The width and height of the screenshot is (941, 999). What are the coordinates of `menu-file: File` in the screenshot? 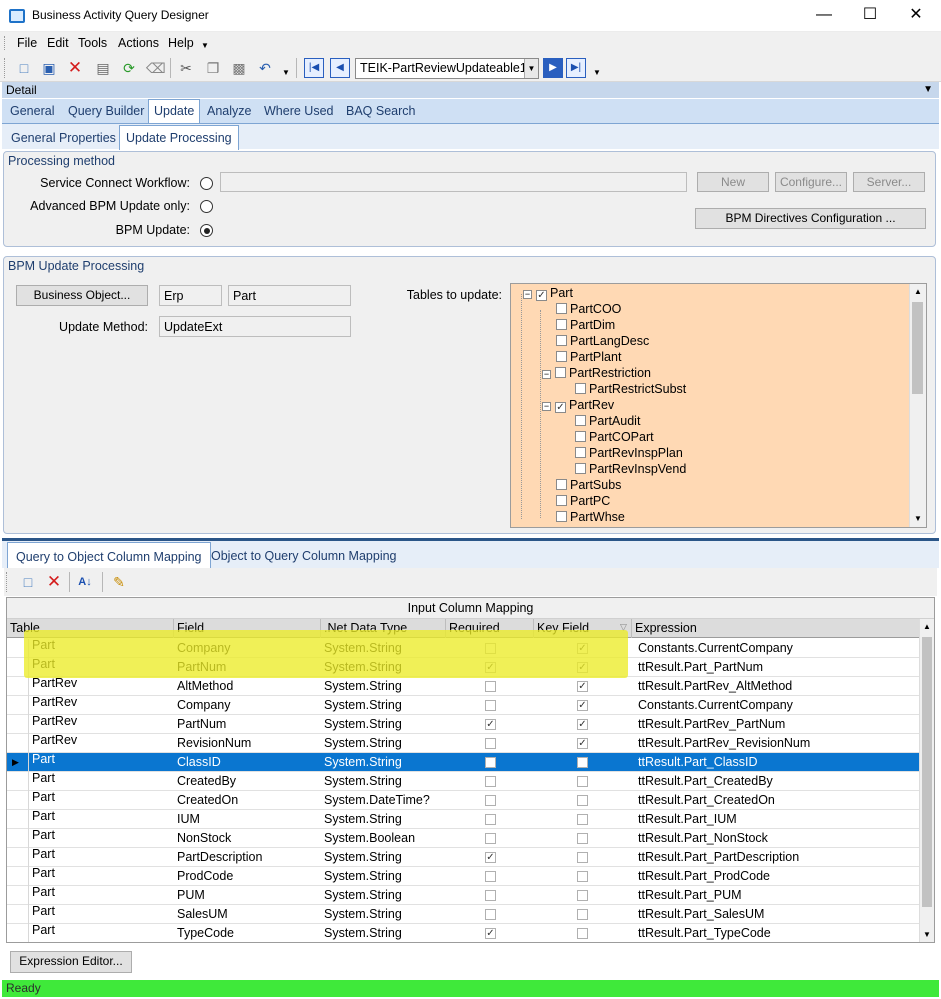 It's located at (27, 43).